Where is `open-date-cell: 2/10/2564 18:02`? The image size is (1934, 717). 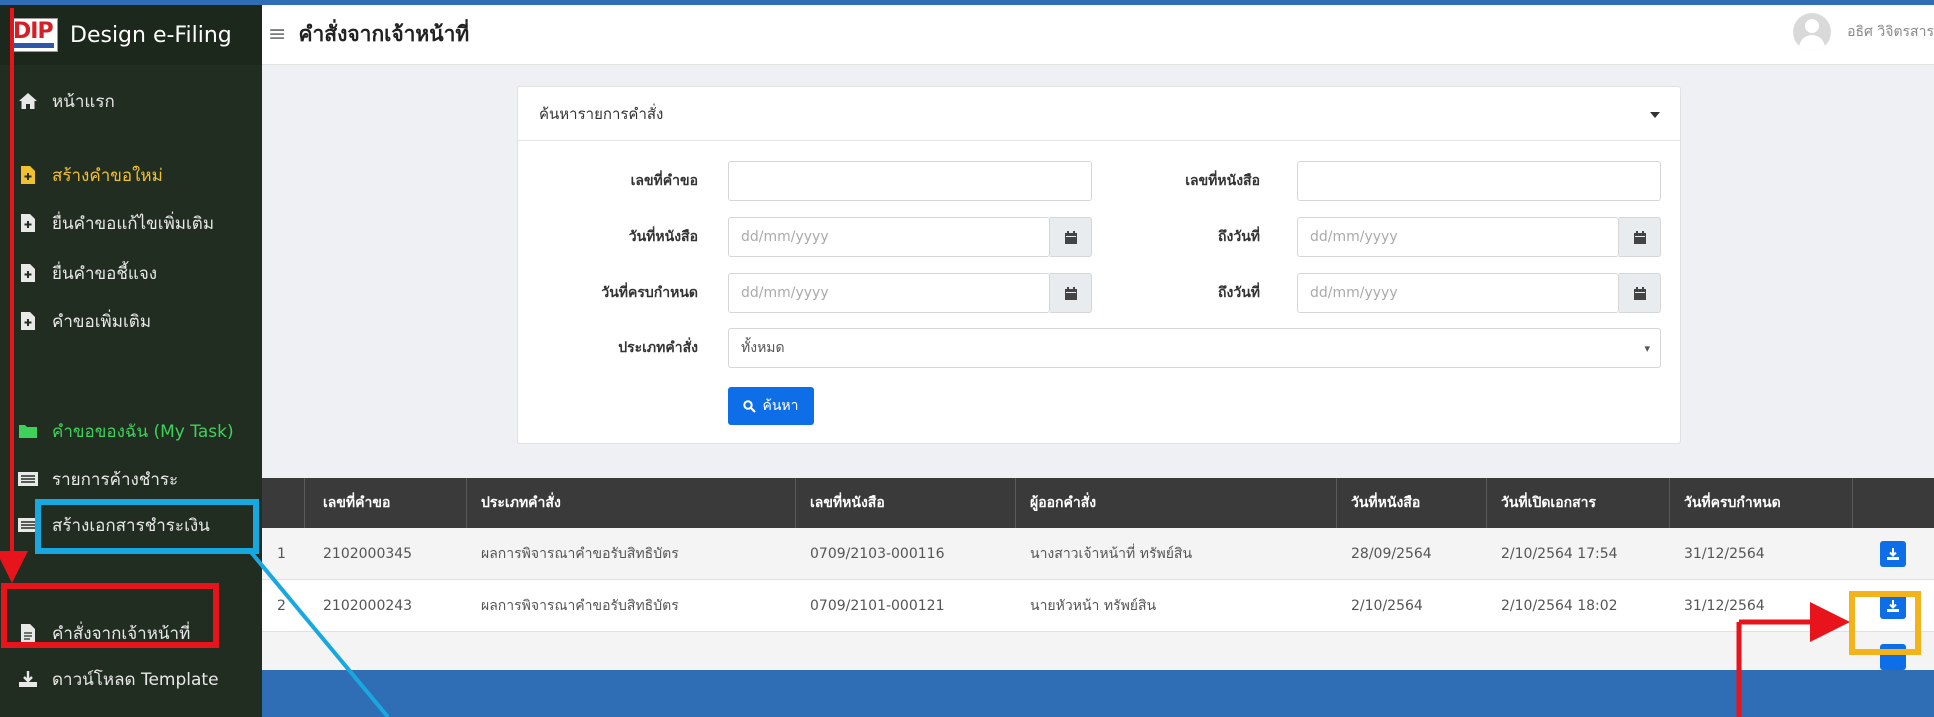
open-date-cell: 2/10/2564 18:02 is located at coordinates (1559, 605).